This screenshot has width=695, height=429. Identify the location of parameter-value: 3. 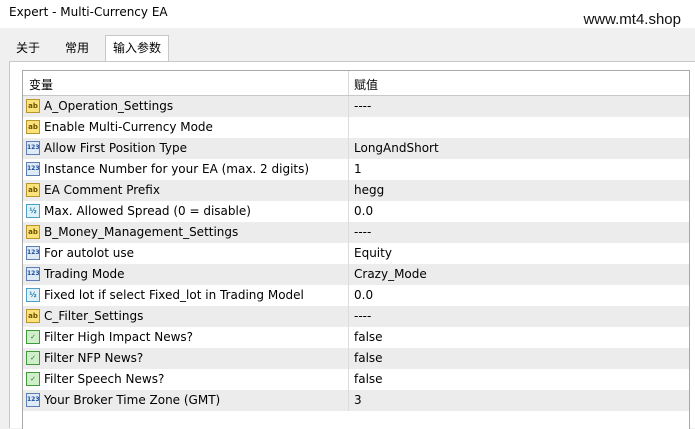
(358, 400).